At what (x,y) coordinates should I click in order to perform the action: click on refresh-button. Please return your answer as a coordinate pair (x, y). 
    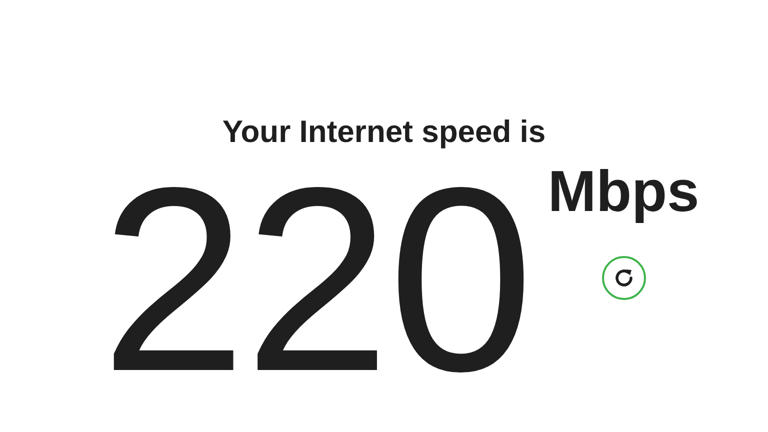
    Looking at the image, I should click on (624, 278).